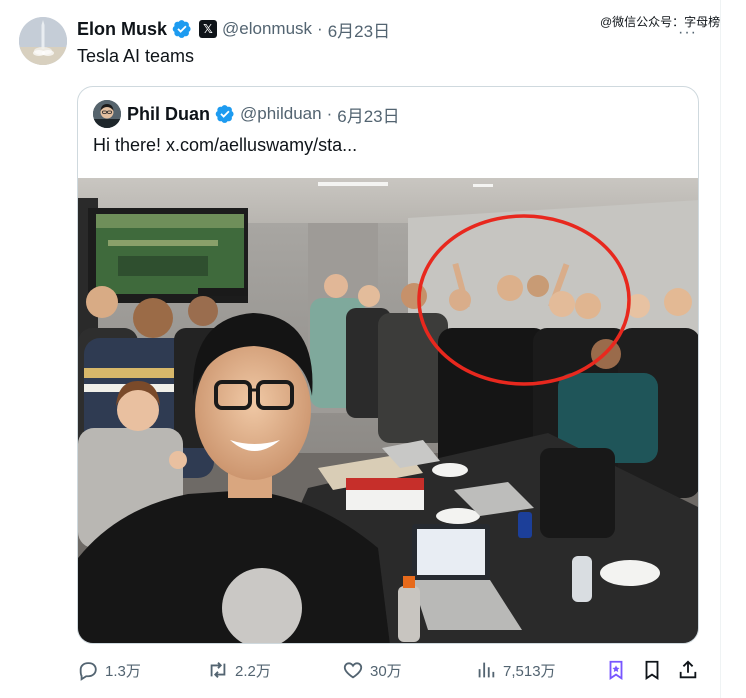  I want to click on tweet-header: Elon Musk 𝕏 @elonmusk · 6月23日, so click(233, 29).